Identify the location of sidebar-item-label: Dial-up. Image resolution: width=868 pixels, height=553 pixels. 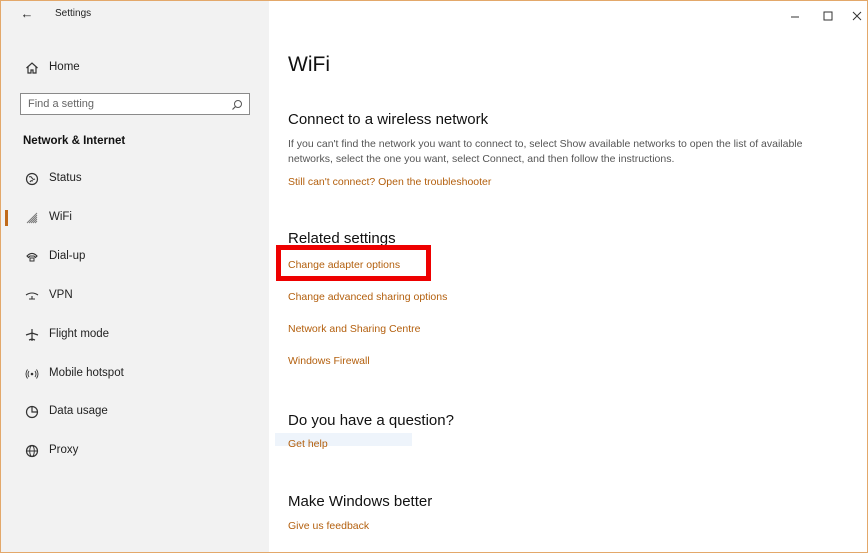
(67, 256).